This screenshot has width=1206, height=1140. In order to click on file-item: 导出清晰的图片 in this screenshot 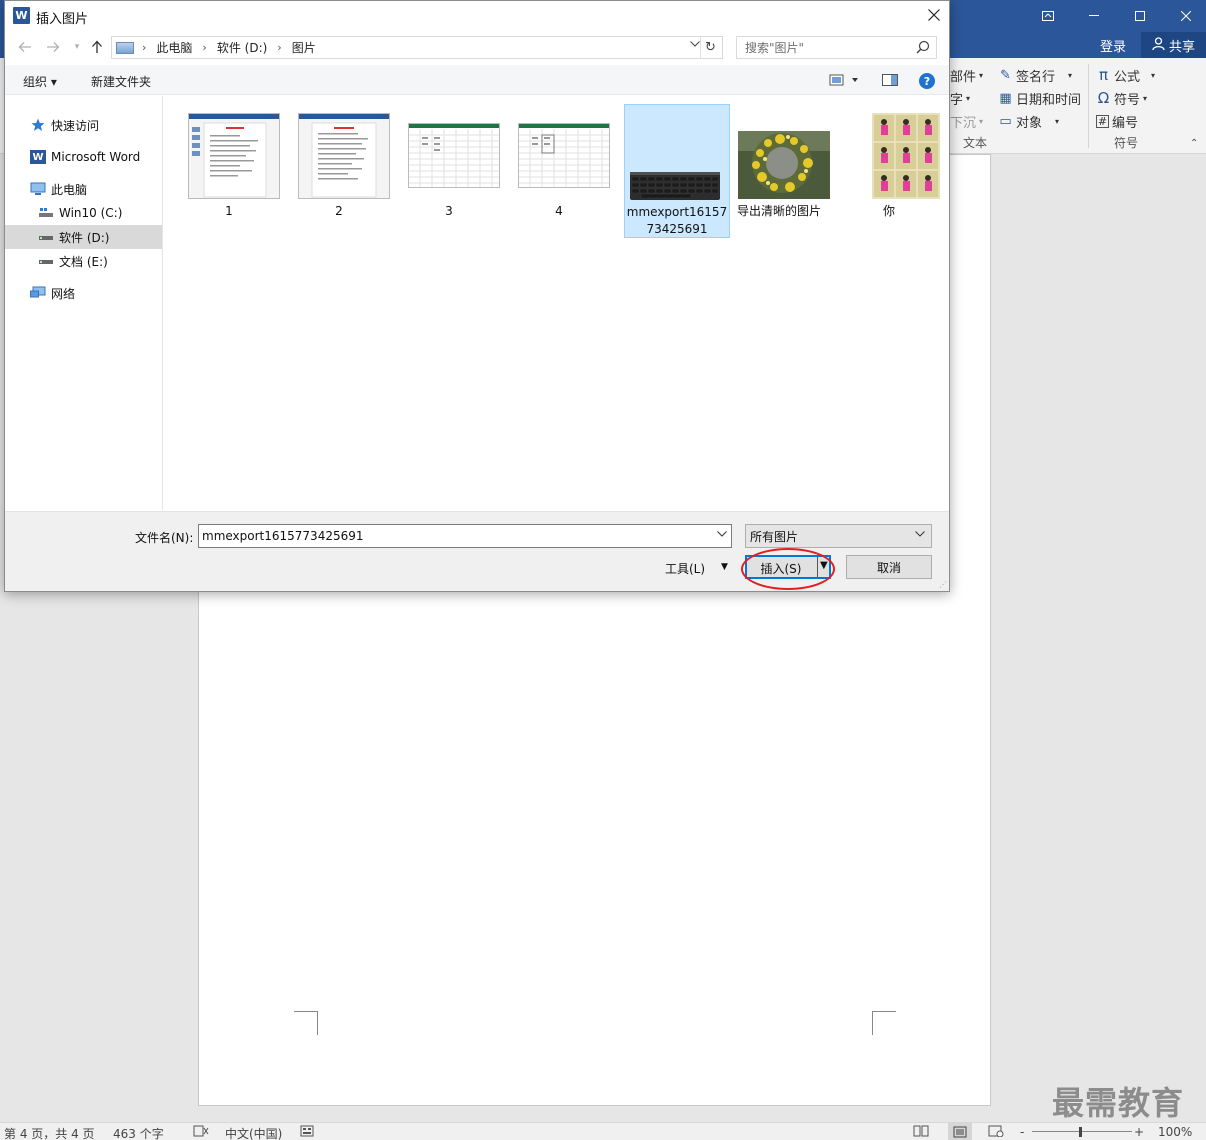, I will do `click(780, 171)`.